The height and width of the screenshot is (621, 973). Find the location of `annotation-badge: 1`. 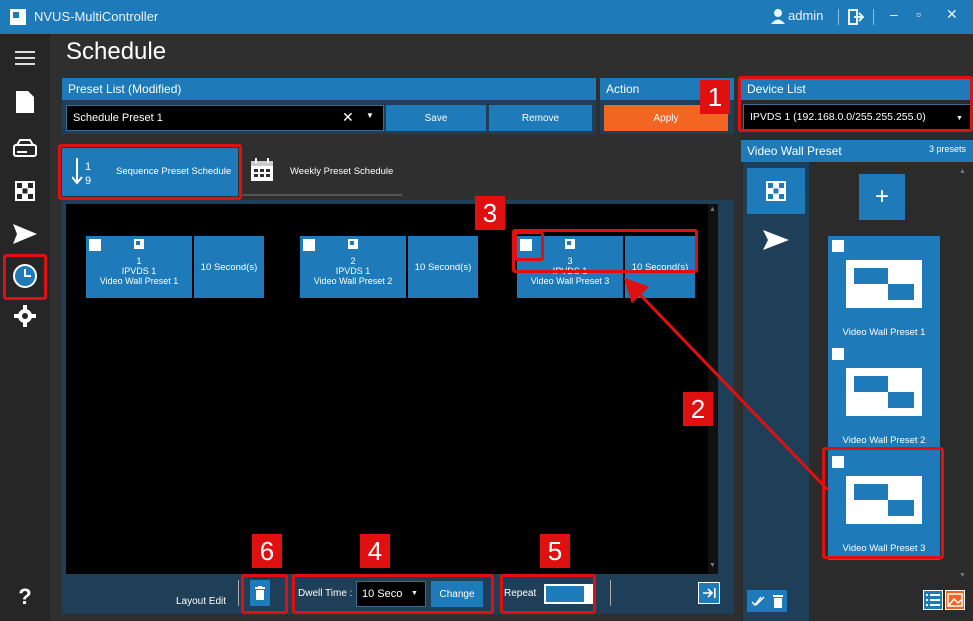

annotation-badge: 1 is located at coordinates (715, 97).